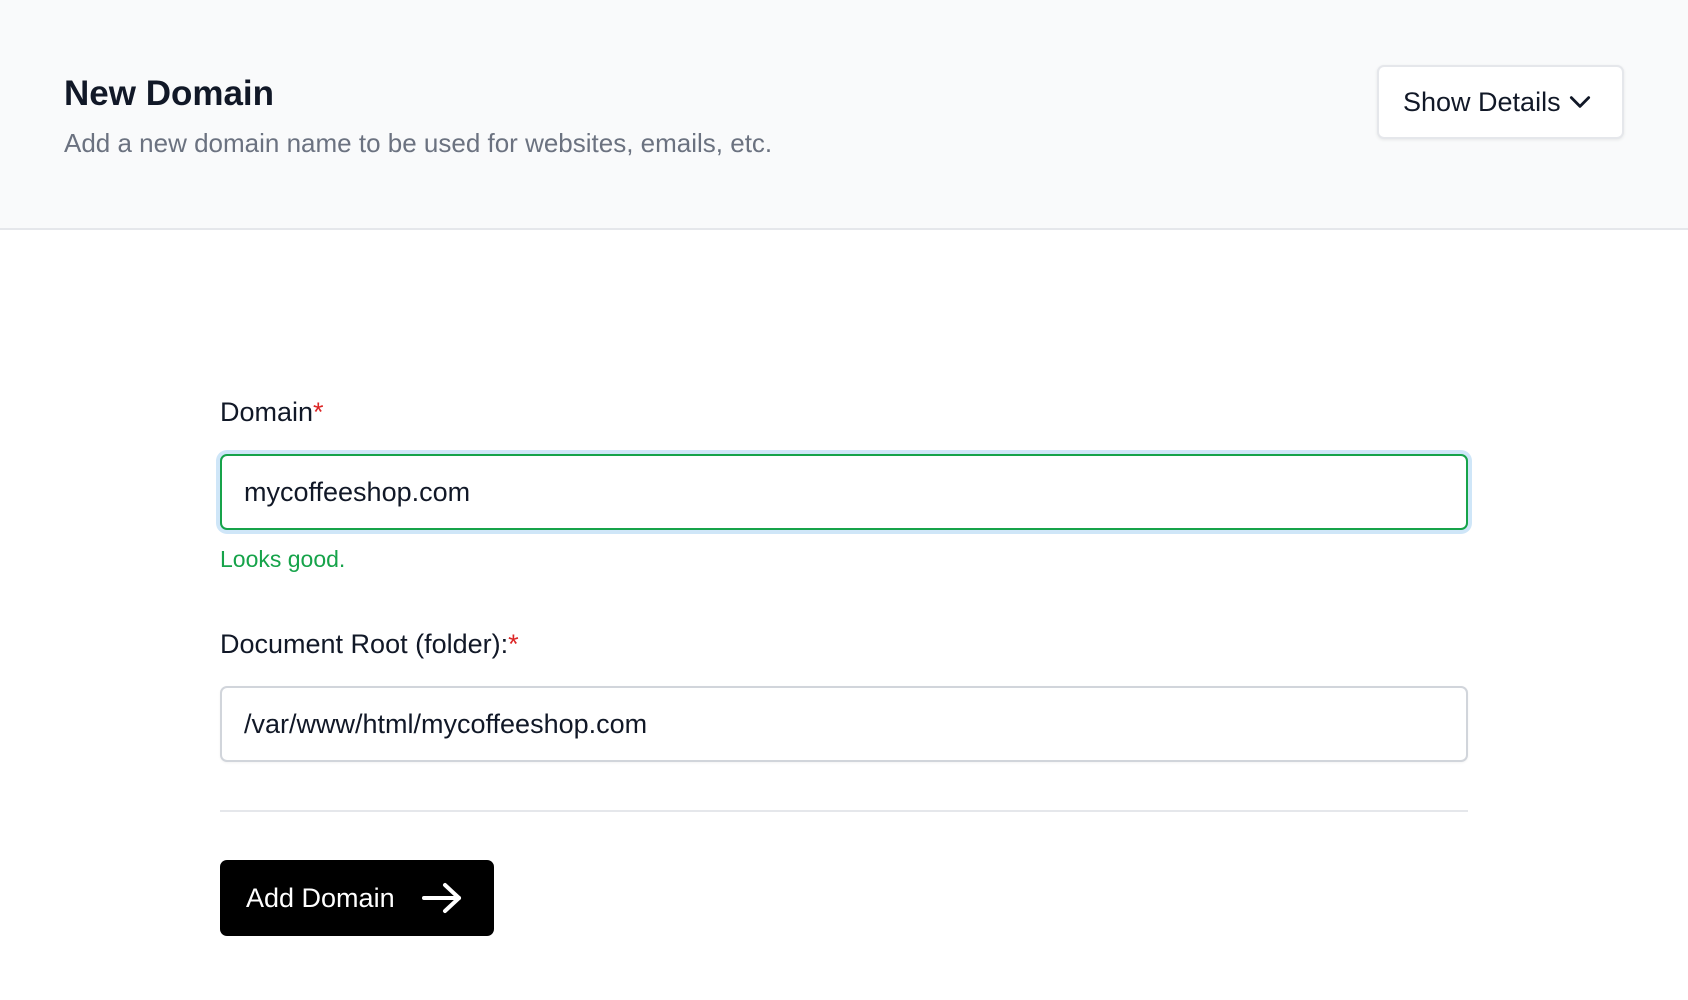  I want to click on form-divider, so click(844, 811).